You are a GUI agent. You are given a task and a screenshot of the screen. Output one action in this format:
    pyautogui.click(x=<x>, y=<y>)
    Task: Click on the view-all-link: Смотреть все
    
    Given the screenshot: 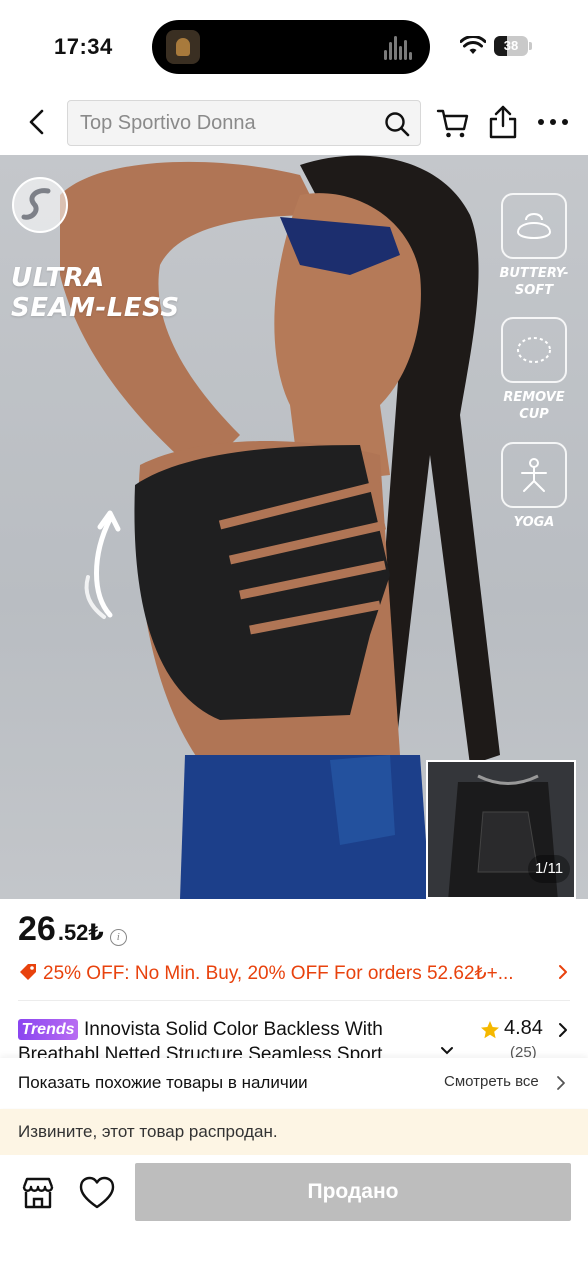 What is the action you would take?
    pyautogui.click(x=504, y=1084)
    